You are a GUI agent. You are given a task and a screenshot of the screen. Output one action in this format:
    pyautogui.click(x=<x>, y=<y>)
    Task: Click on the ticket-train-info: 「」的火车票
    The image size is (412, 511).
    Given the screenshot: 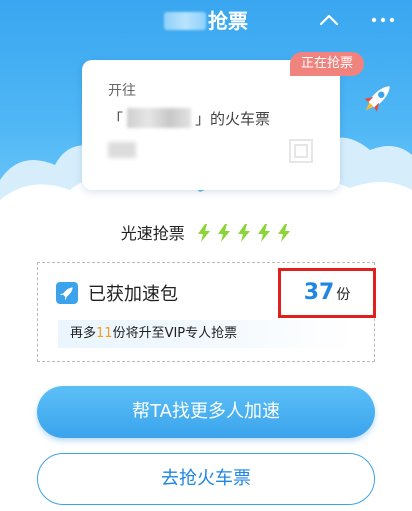 What is the action you would take?
    pyautogui.click(x=189, y=118)
    